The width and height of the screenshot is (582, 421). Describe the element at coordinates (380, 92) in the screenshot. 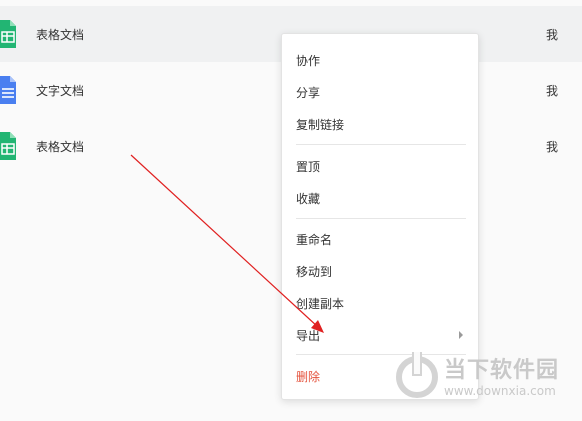

I see `menu-item-share: 分享` at that location.